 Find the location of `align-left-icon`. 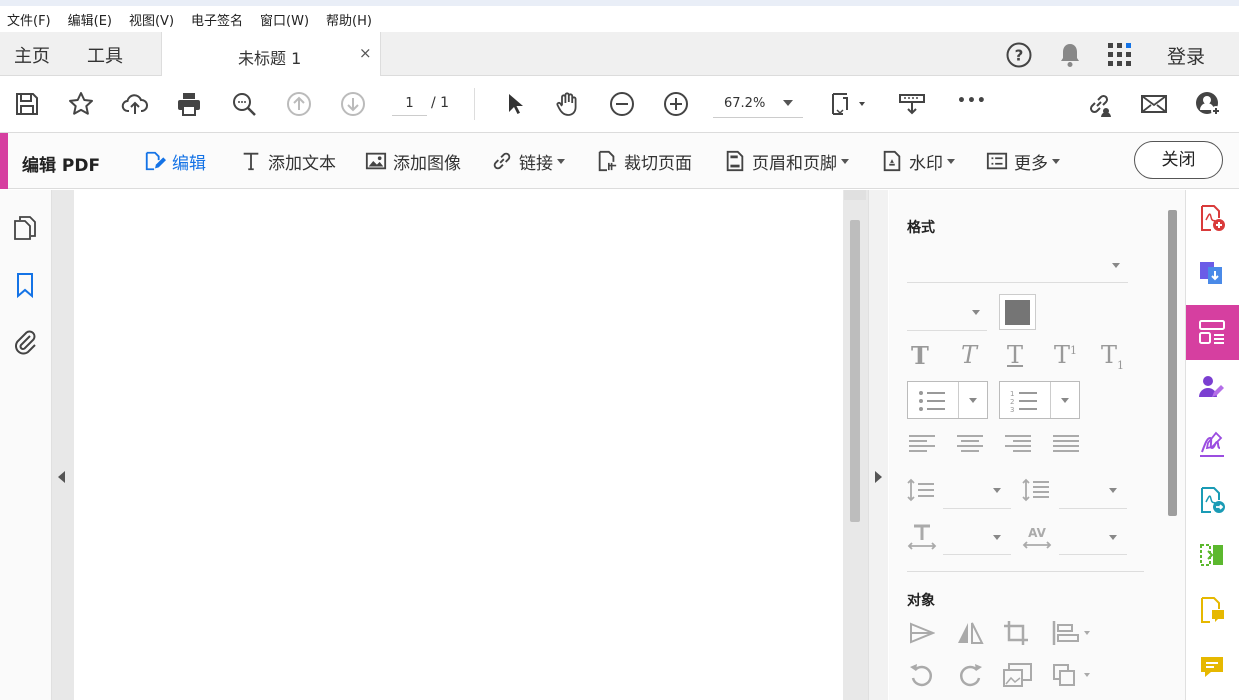

align-left-icon is located at coordinates (922, 444).